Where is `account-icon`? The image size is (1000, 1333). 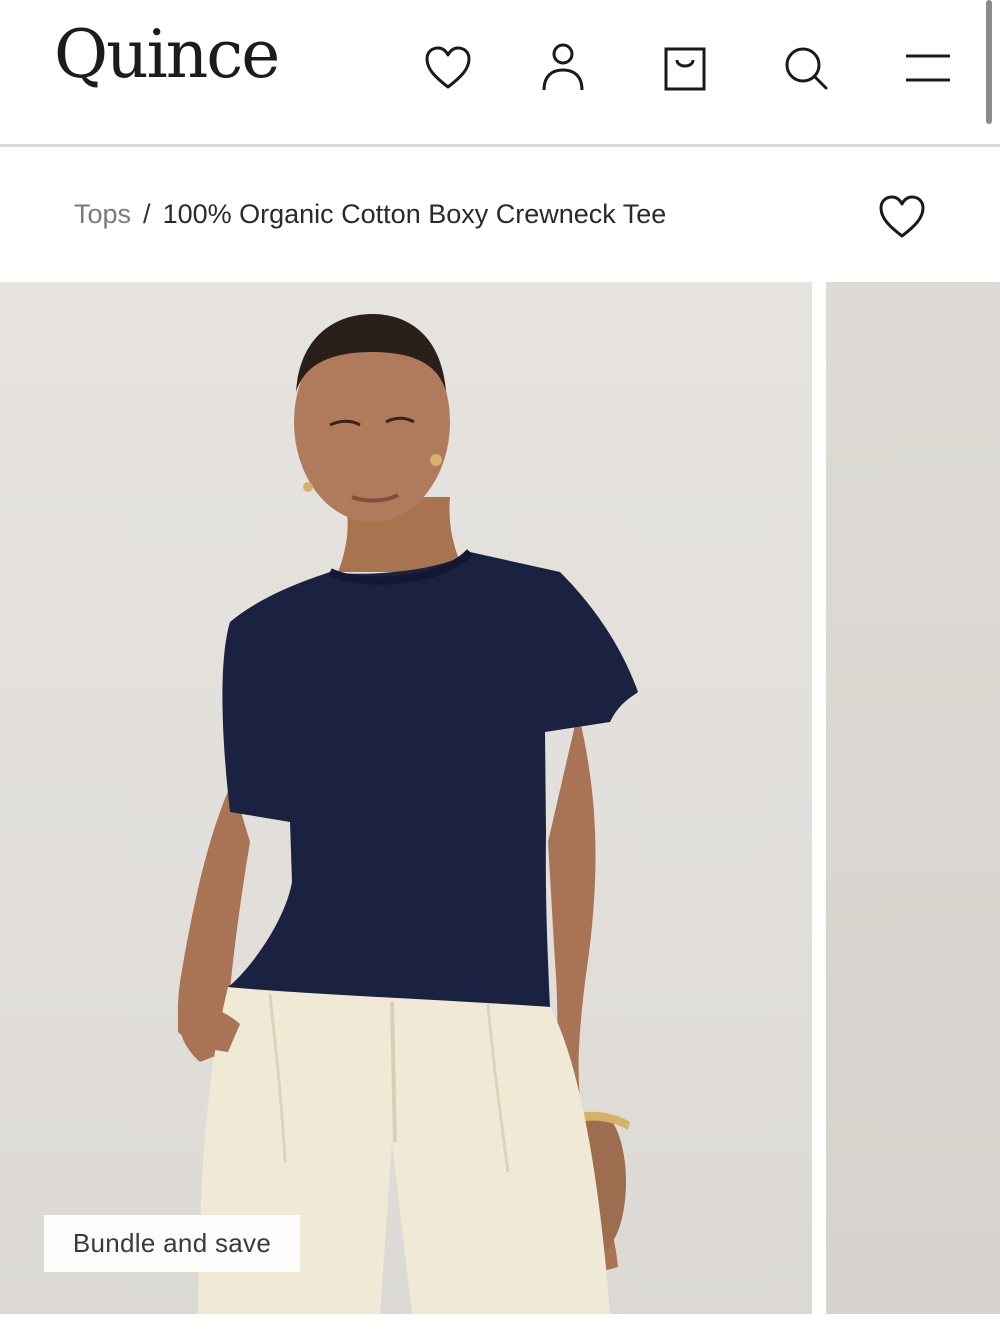 account-icon is located at coordinates (563, 67).